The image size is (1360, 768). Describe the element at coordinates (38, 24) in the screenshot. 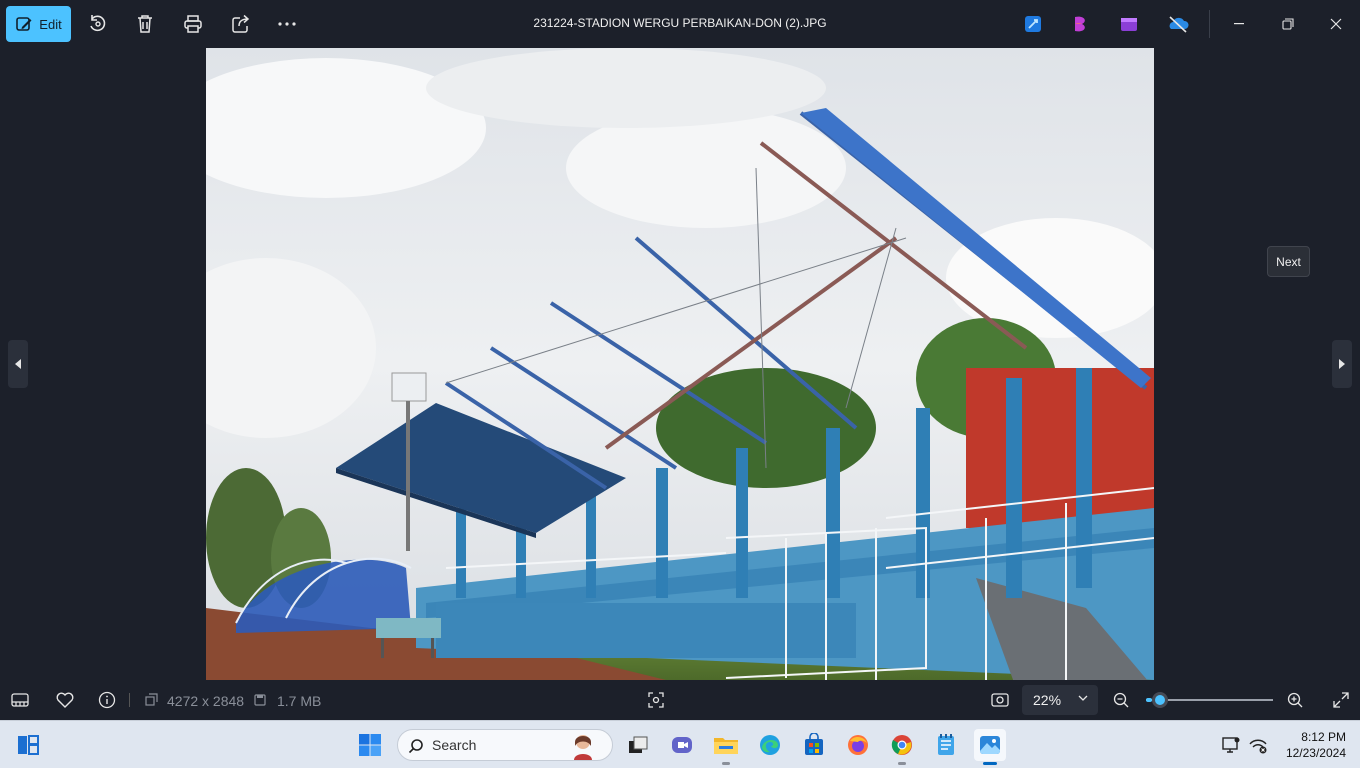

I see `edit-button: Edit` at that location.